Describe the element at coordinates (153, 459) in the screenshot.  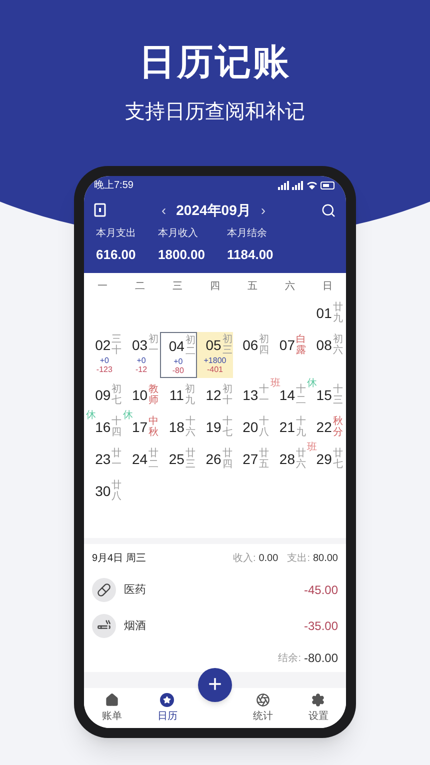
I see `lunar-date: 廿二` at that location.